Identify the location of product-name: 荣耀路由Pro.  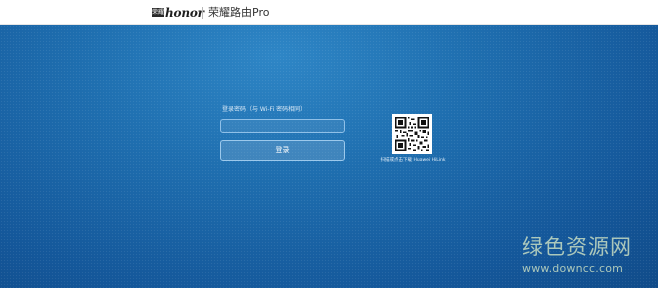
(239, 12).